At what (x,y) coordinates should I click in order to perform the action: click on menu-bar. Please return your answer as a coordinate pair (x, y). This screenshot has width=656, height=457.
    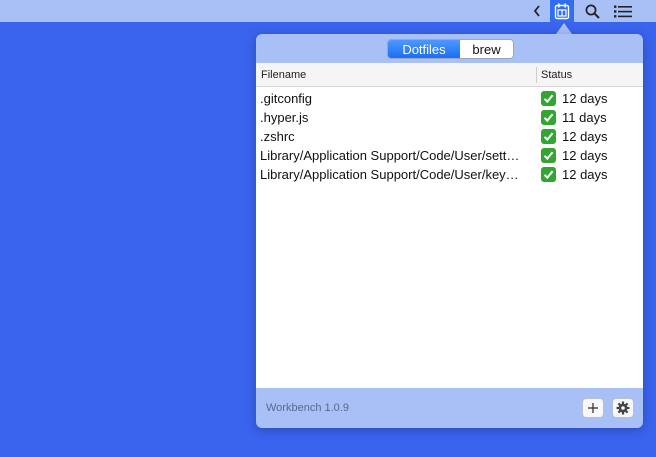
    Looking at the image, I should click on (328, 11).